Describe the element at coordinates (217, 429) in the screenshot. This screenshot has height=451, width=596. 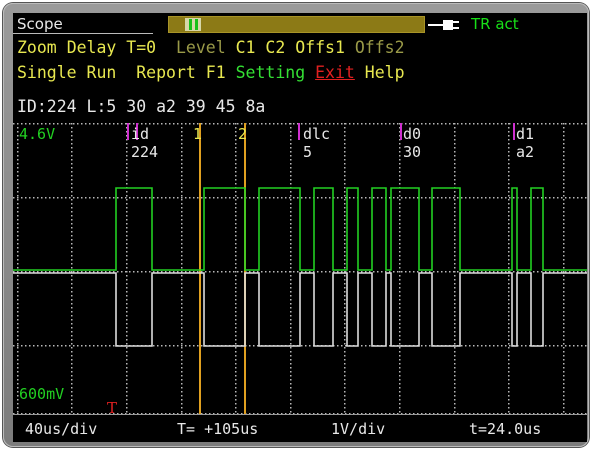
I see `delay-readout: T= +105us` at that location.